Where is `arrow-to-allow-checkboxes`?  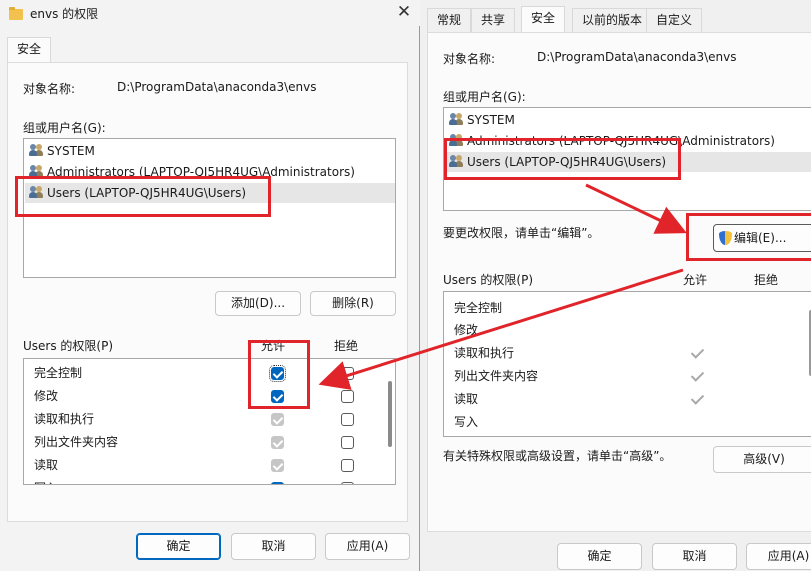
arrow-to-allow-checkboxes is located at coordinates (501, 329).